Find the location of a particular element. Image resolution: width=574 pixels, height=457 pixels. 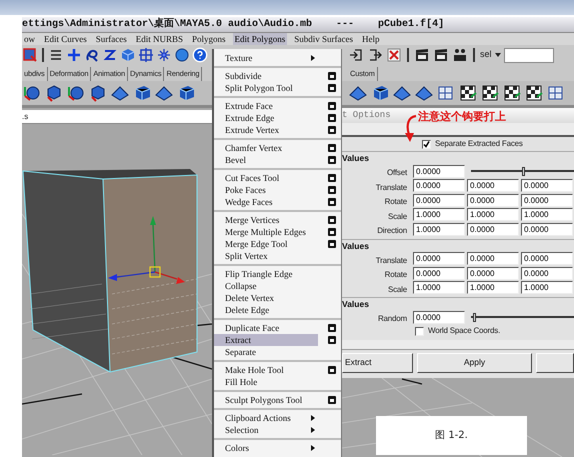

menu-item: Extrude Edge is located at coordinates (266, 118).